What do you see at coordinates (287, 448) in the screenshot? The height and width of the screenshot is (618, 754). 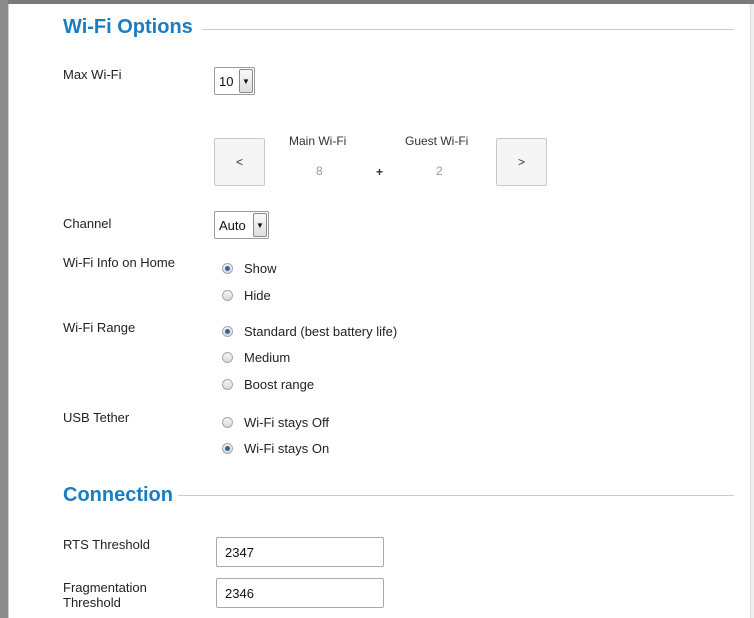 I see `radio-wifi-stays-on-label: Wi-Fi stays On` at bounding box center [287, 448].